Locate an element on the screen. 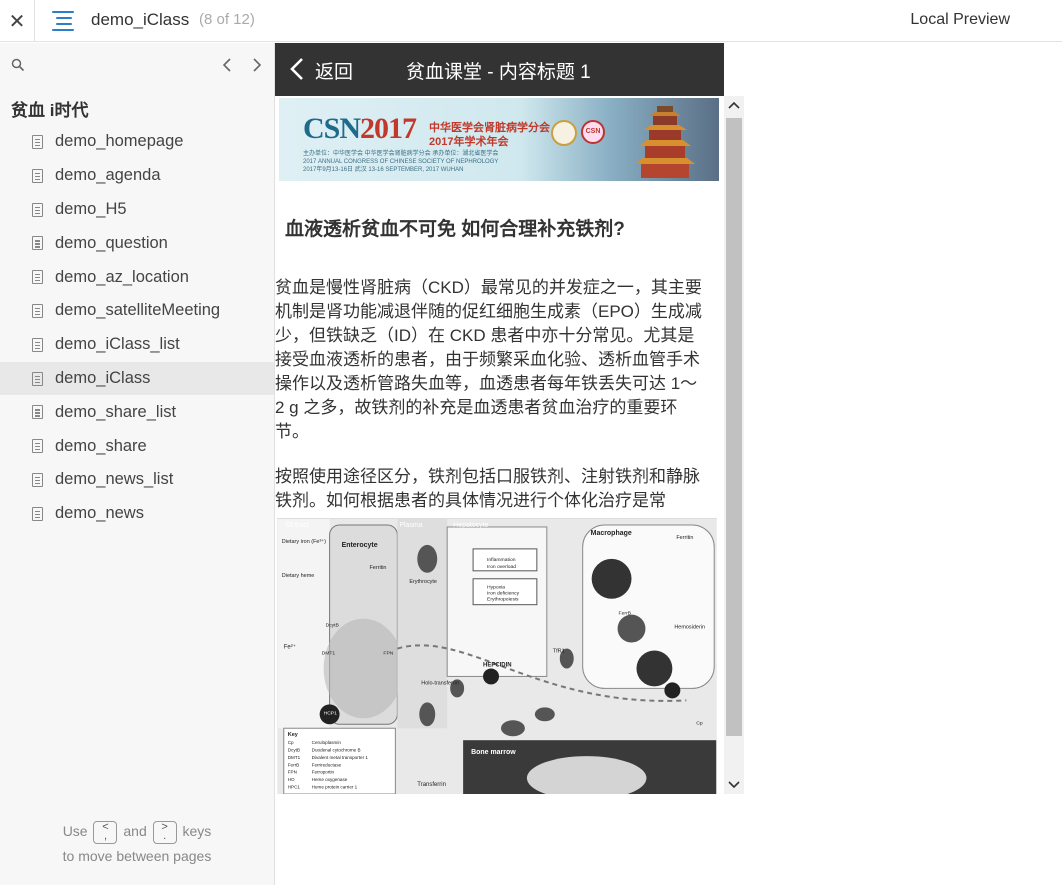  label-fe2: Fe²⁺ is located at coordinates (290, 647).